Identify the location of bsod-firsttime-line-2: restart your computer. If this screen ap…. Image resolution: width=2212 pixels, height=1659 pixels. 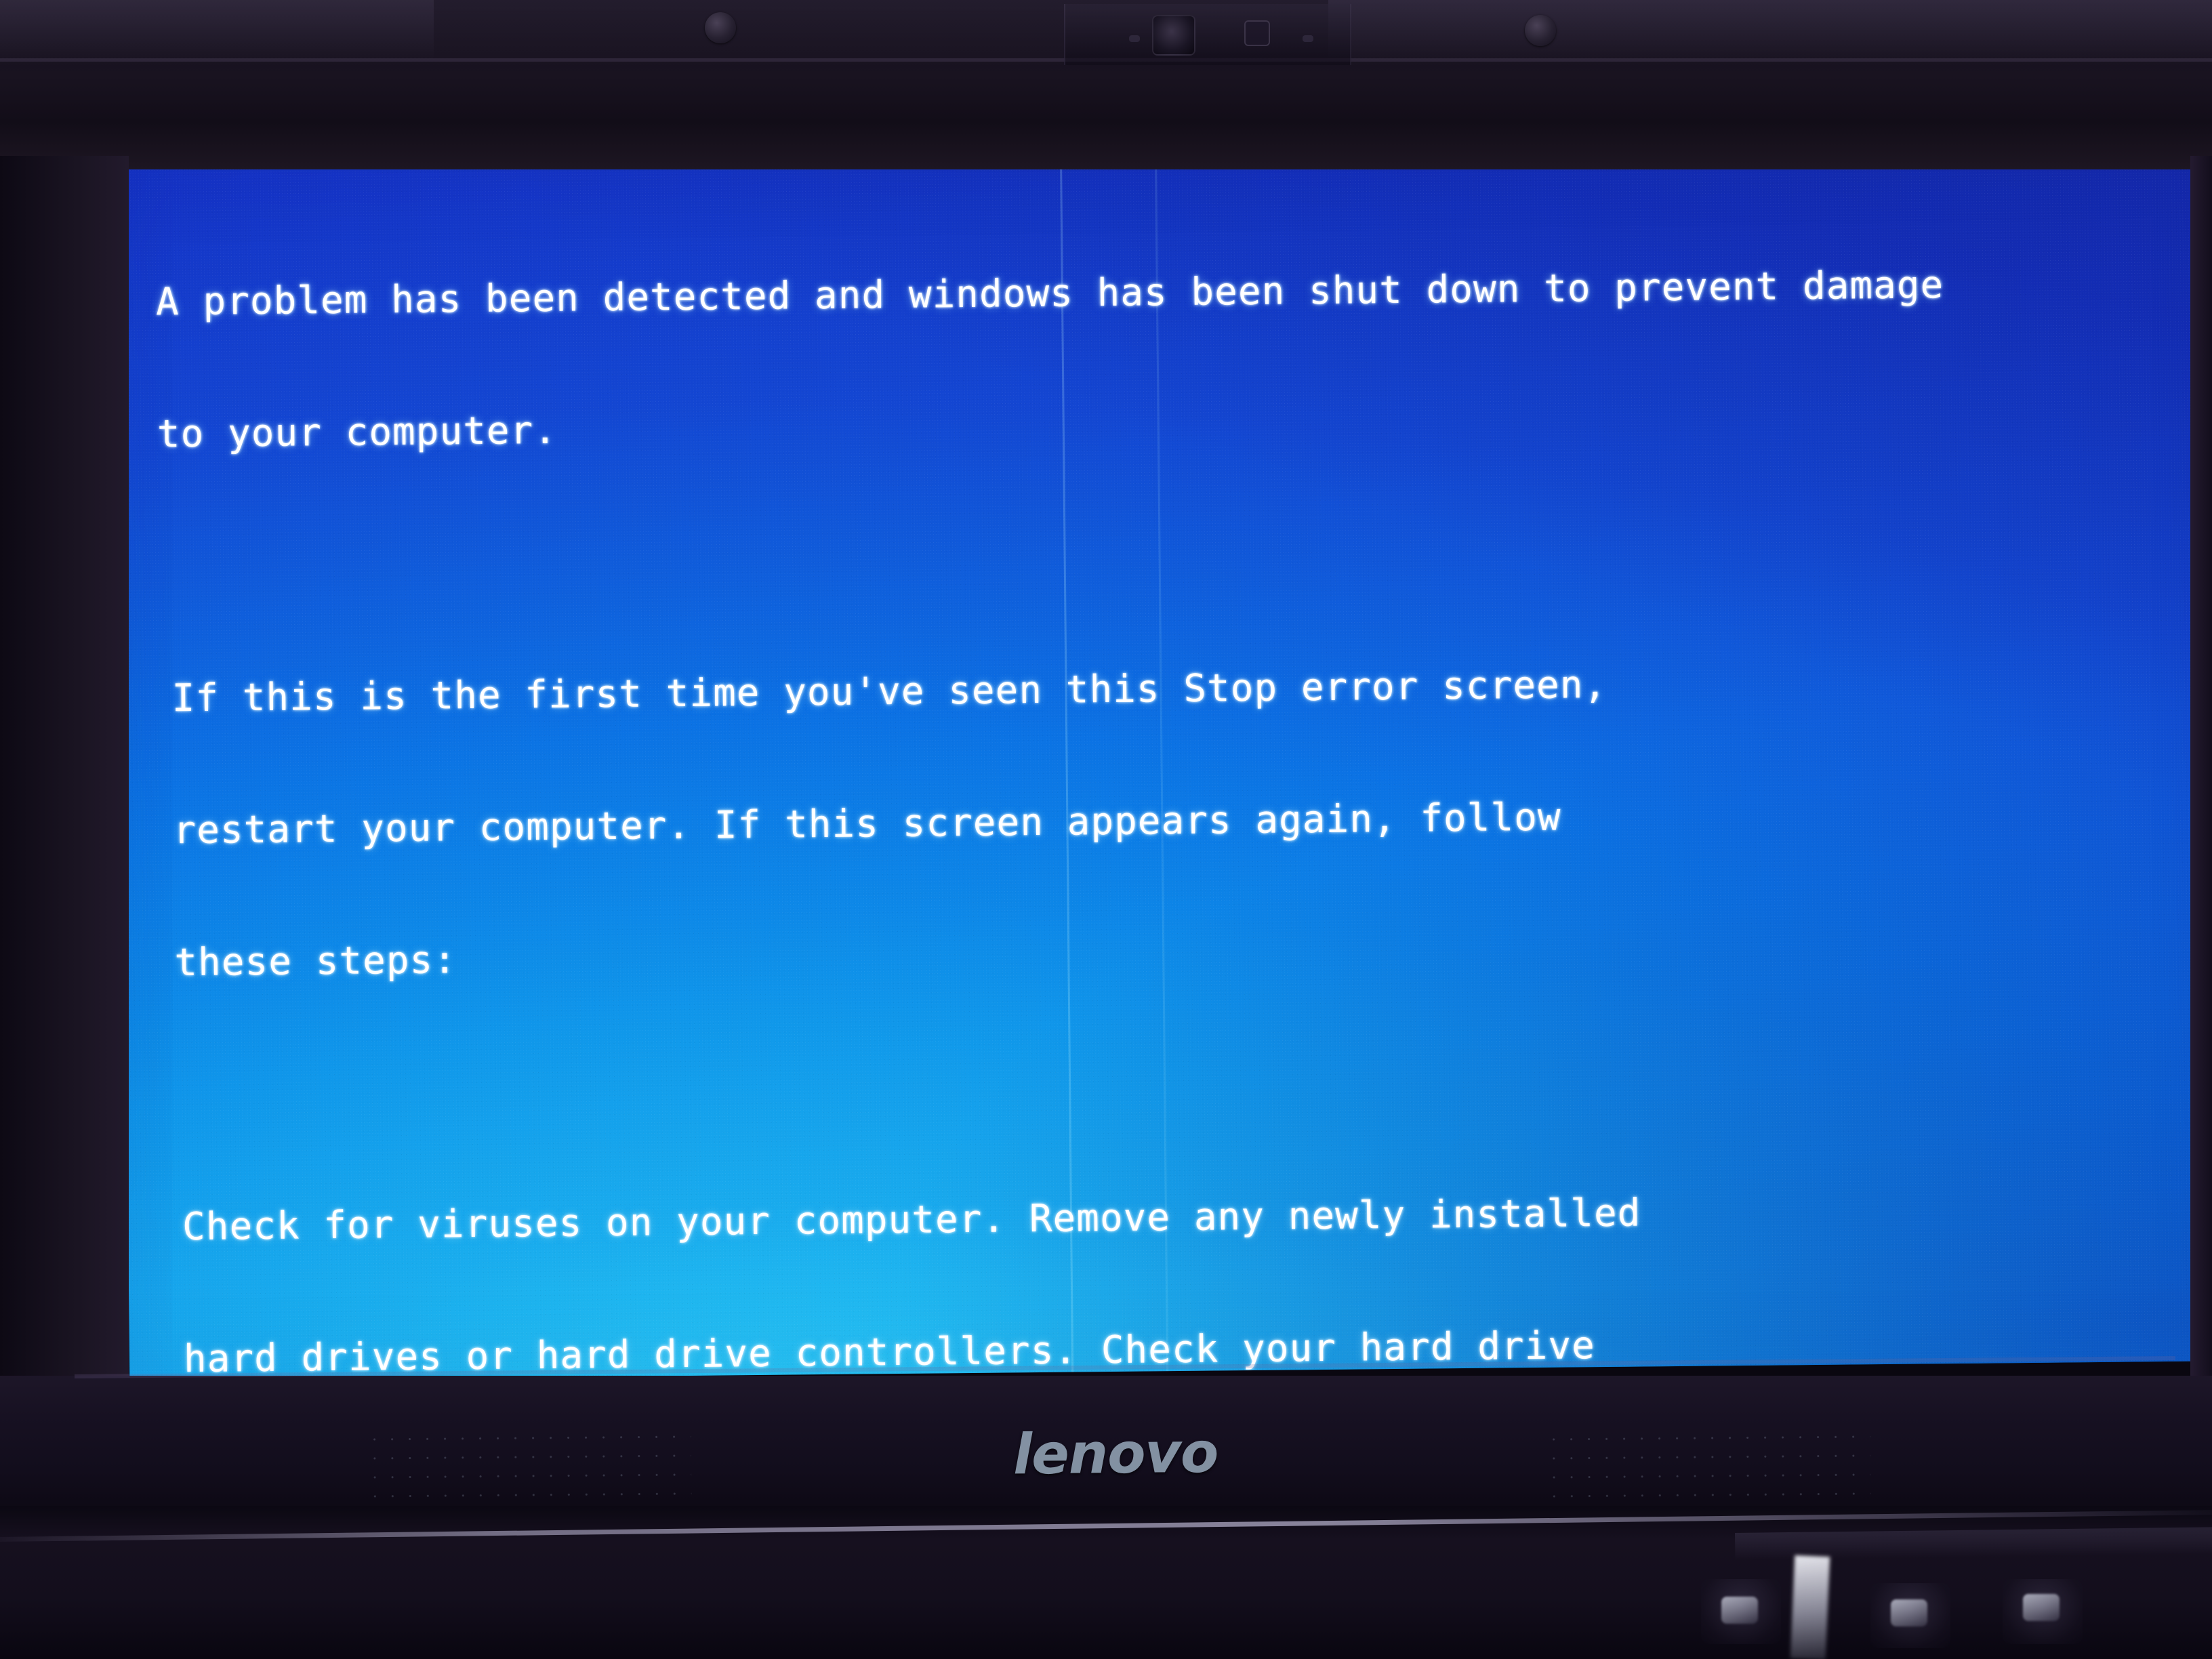
(867, 824).